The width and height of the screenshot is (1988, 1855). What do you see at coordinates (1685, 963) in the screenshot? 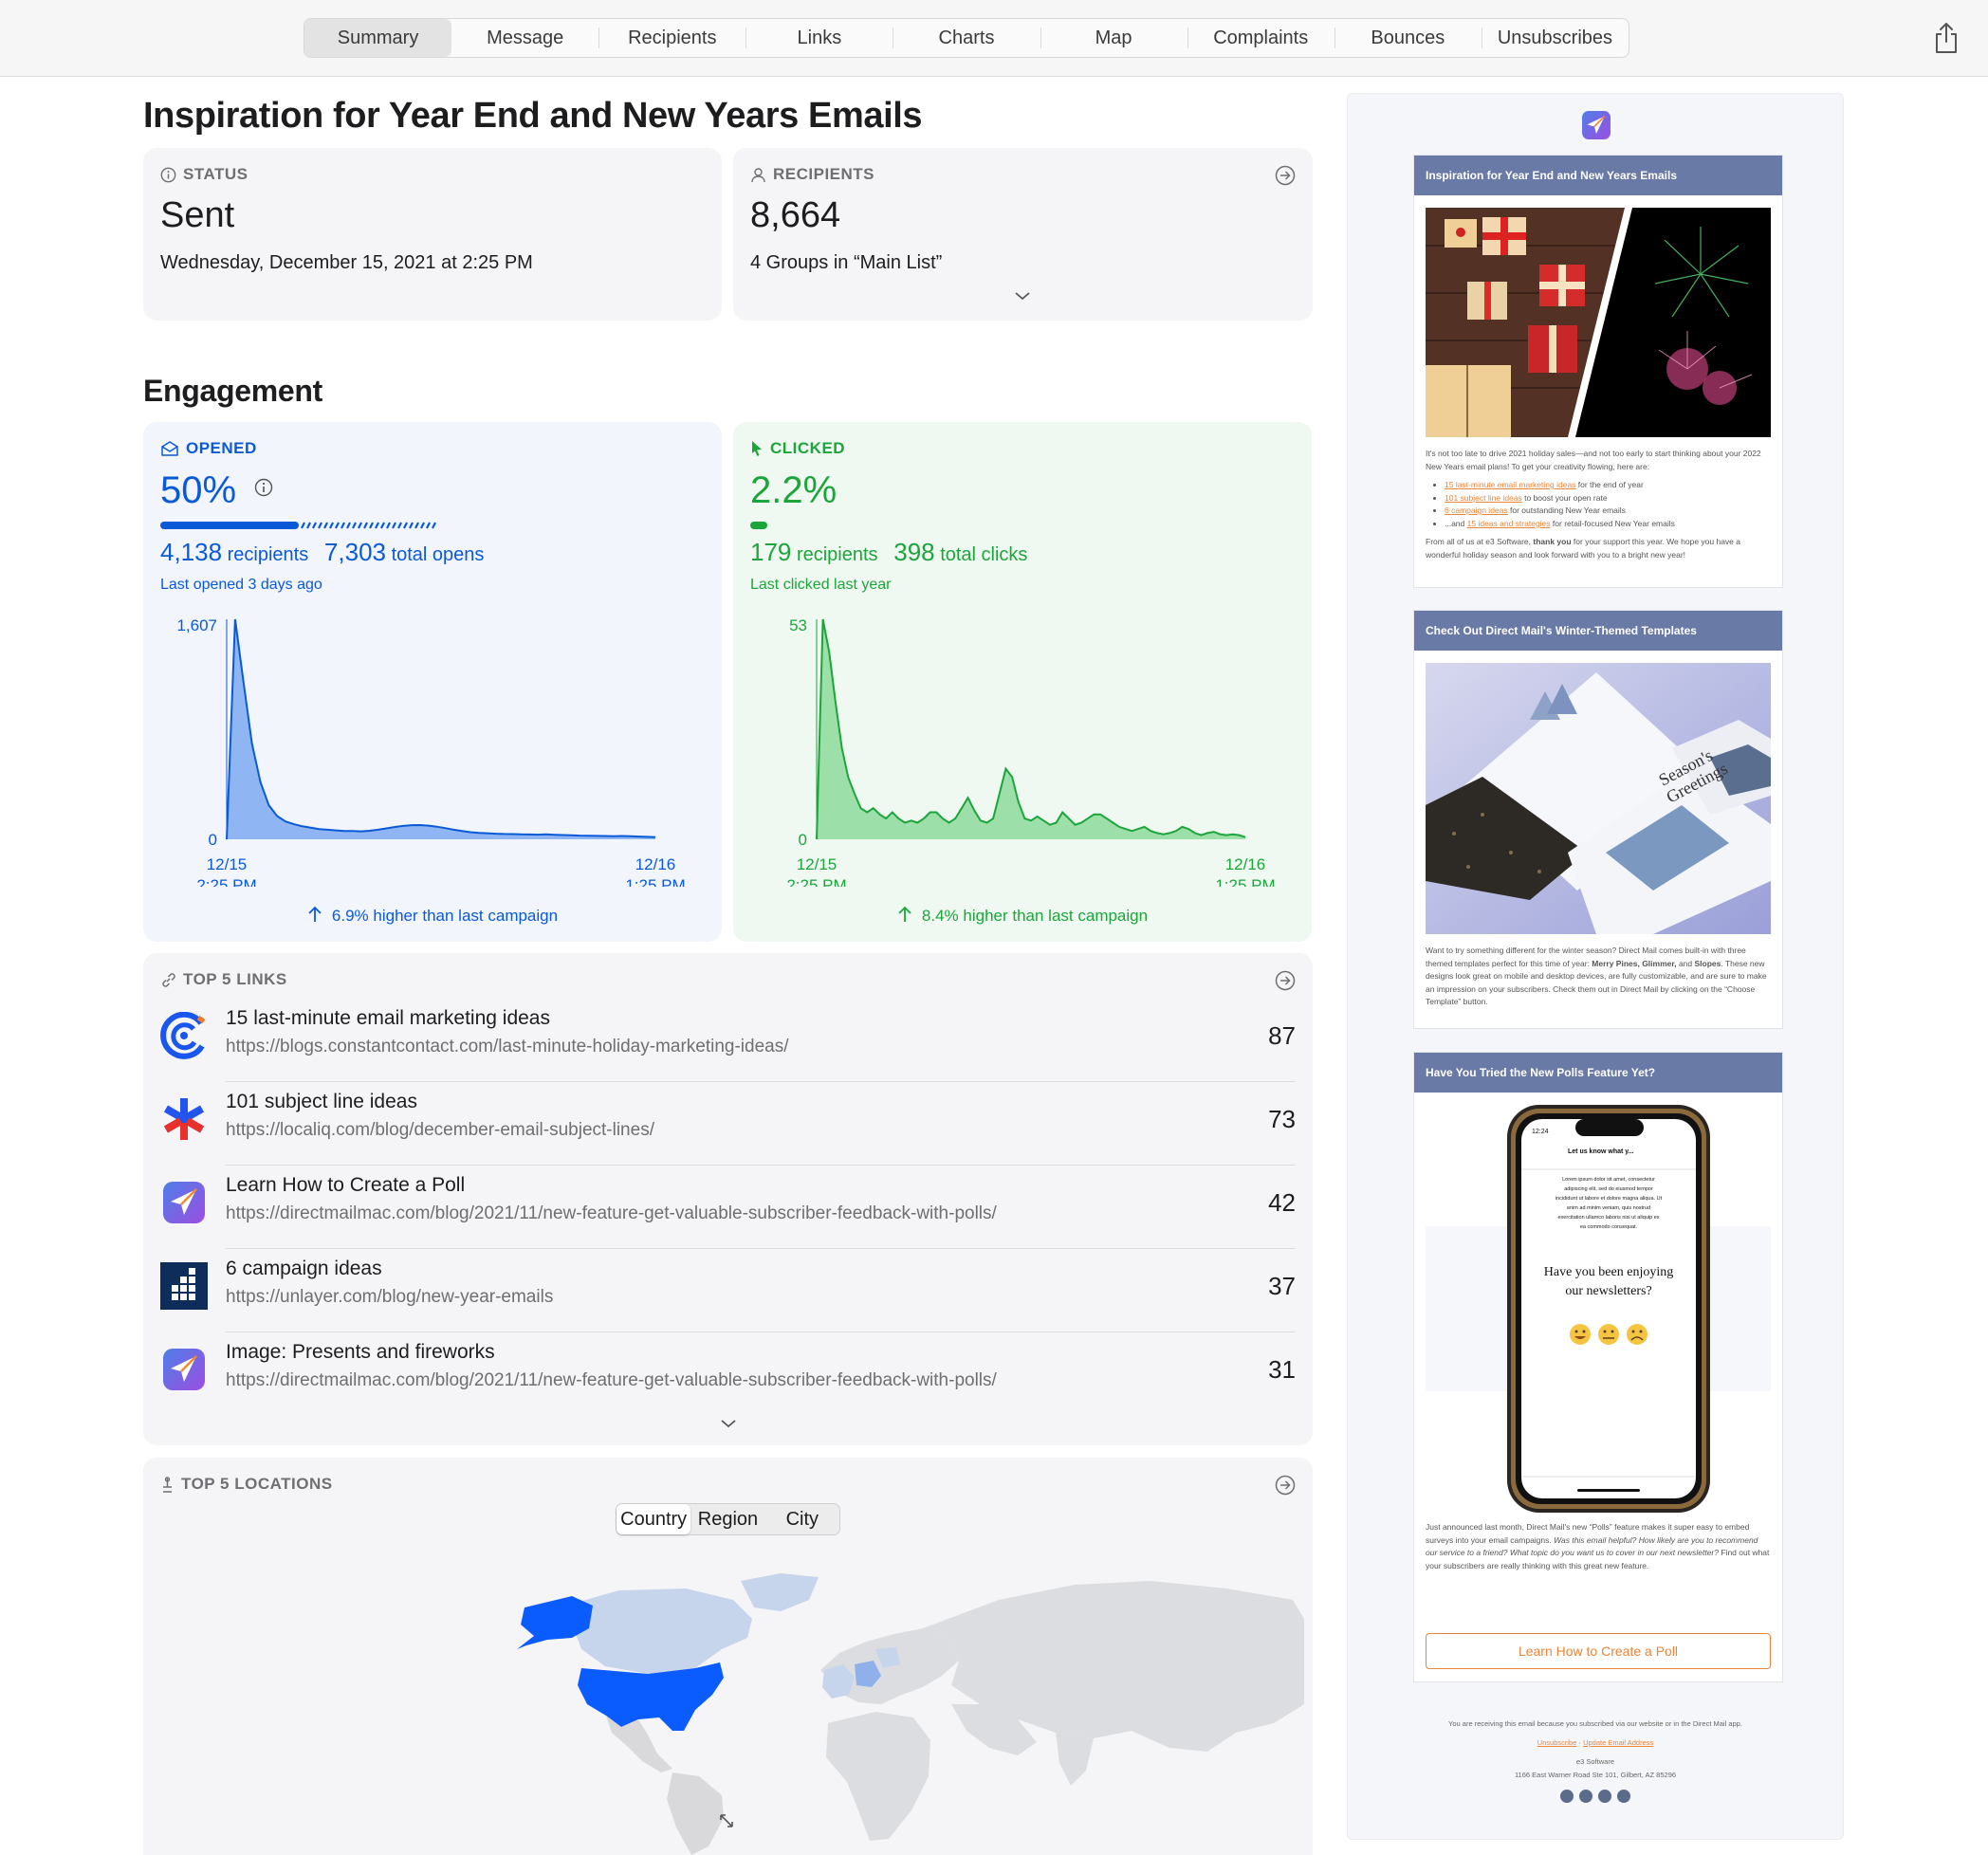
I see `preview-text: and` at bounding box center [1685, 963].